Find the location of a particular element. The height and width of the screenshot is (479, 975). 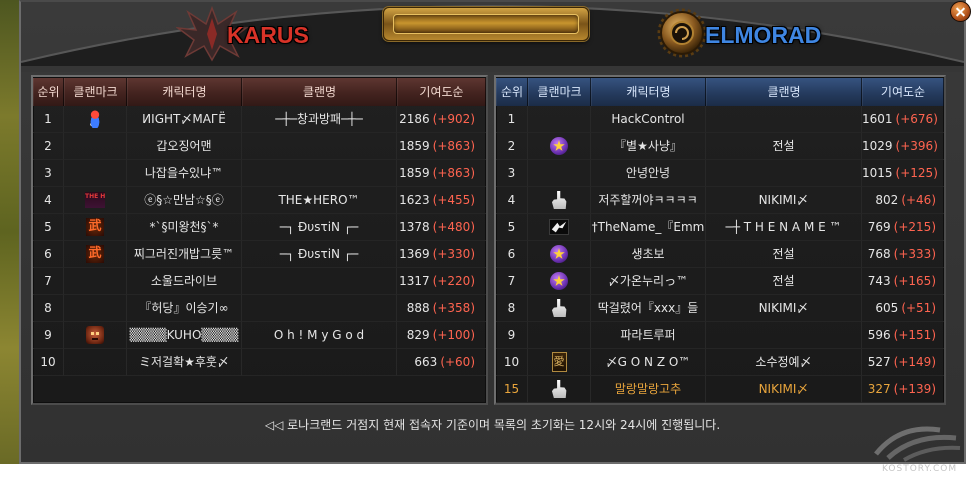

contribution-score: 829 is located at coordinates (418, 335).